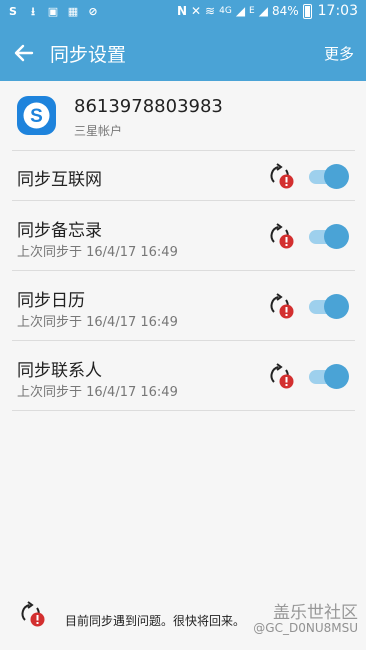  I want to click on status-bar: S ⭳ ▣ ▦ ⊘ N ✕ ≋ 4G ◢ E ◢ 84% 17:03, so click(183, 12).